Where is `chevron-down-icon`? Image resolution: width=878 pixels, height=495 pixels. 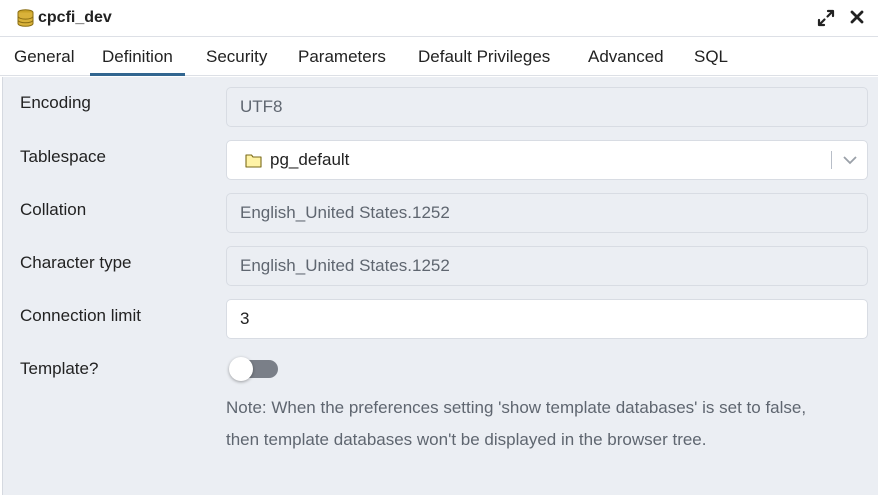
chevron-down-icon is located at coordinates (850, 160).